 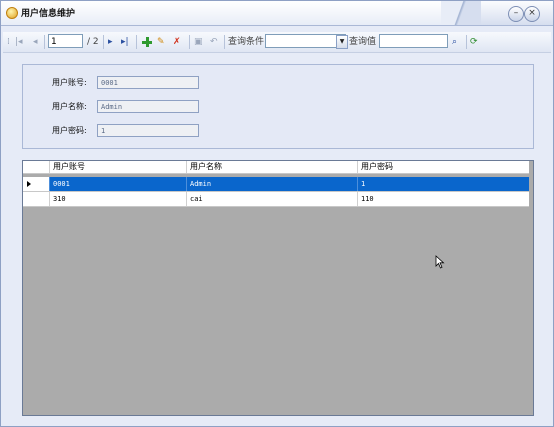 I want to click on search-icon: ⌕, so click(x=454, y=42).